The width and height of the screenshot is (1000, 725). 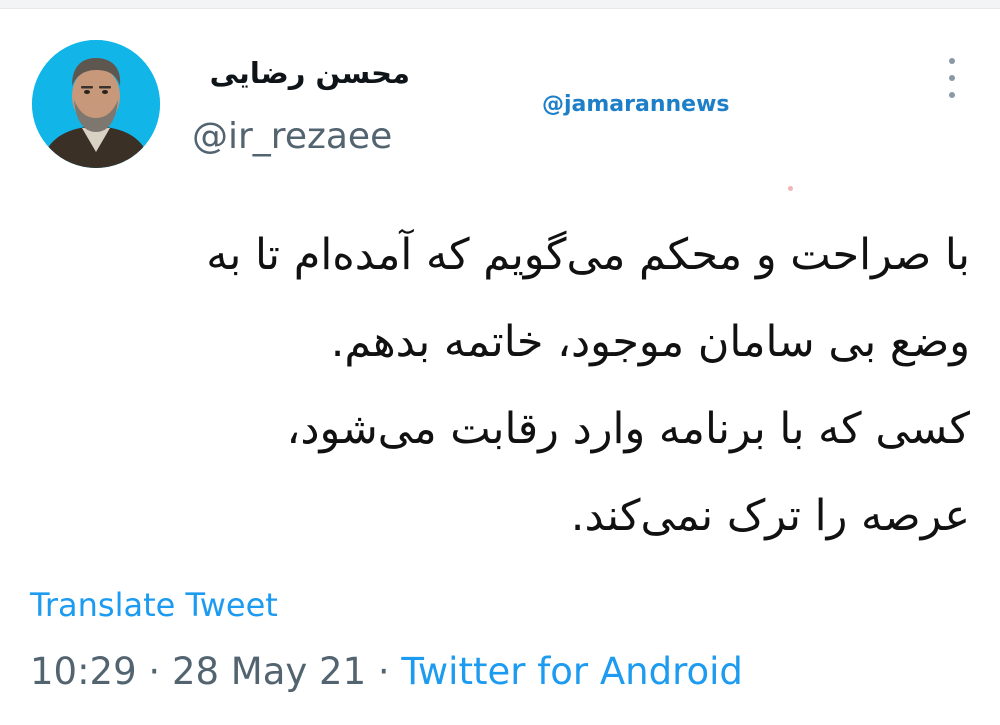 I want to click on tweet-text-line: وضع بی سامان موجود، خاتمه بدهم., so click(x=650, y=342).